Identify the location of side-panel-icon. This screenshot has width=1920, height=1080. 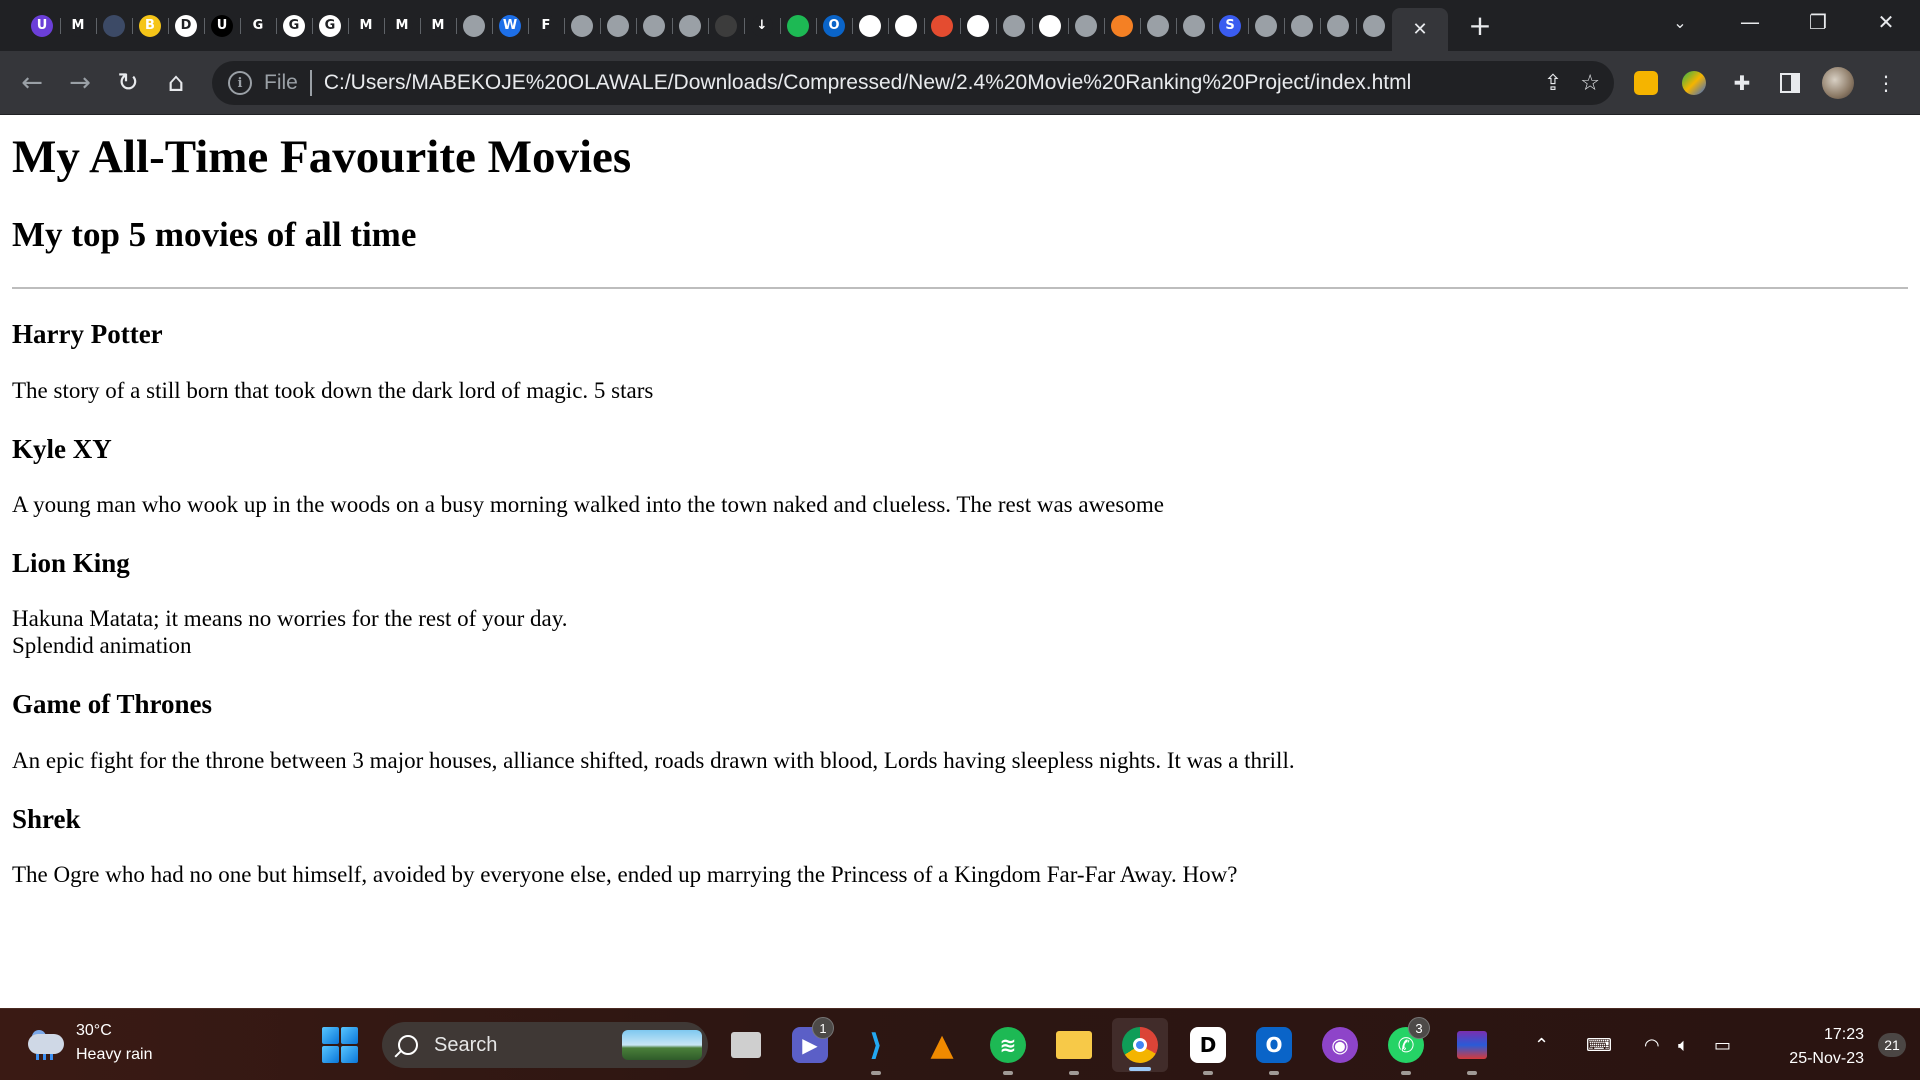
(1790, 83).